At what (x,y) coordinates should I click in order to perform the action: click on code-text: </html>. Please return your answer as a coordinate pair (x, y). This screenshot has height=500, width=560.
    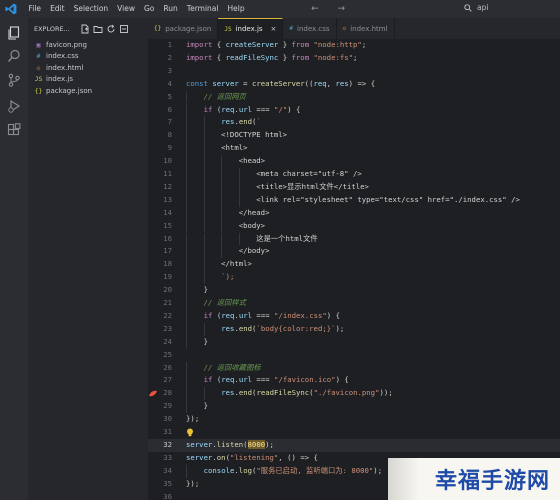
    Looking at the image, I should click on (219, 264).